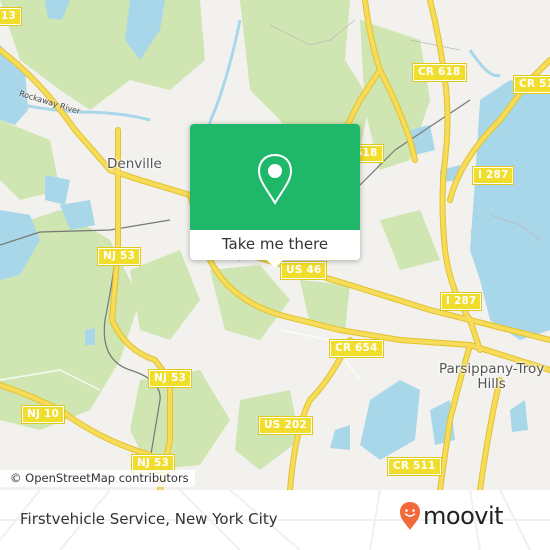 The height and width of the screenshot is (550, 550). What do you see at coordinates (11, 16) in the screenshot?
I see `route-shield-cr513: 13` at bounding box center [11, 16].